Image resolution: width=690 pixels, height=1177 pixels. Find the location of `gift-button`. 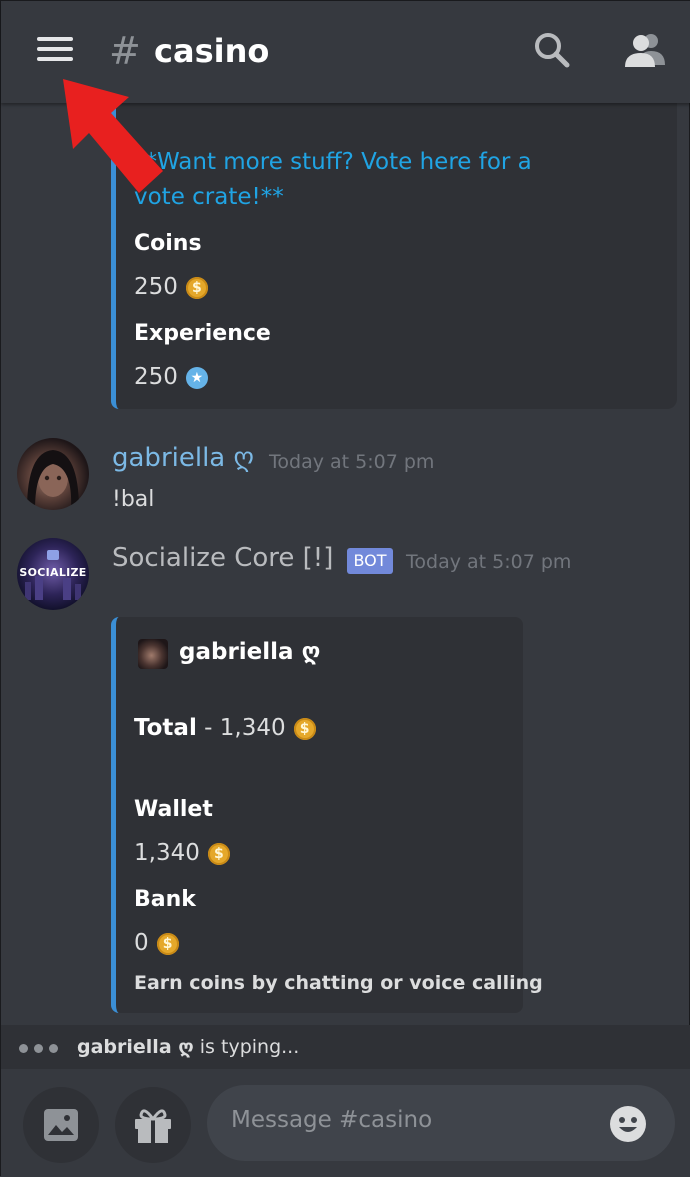

gift-button is located at coordinates (153, 1125).